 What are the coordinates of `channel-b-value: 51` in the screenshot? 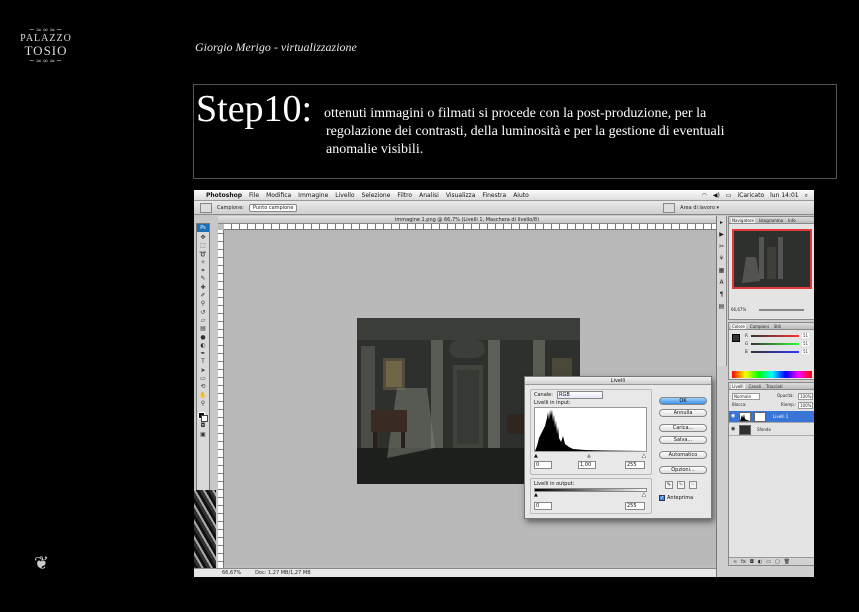 It's located at (806, 351).